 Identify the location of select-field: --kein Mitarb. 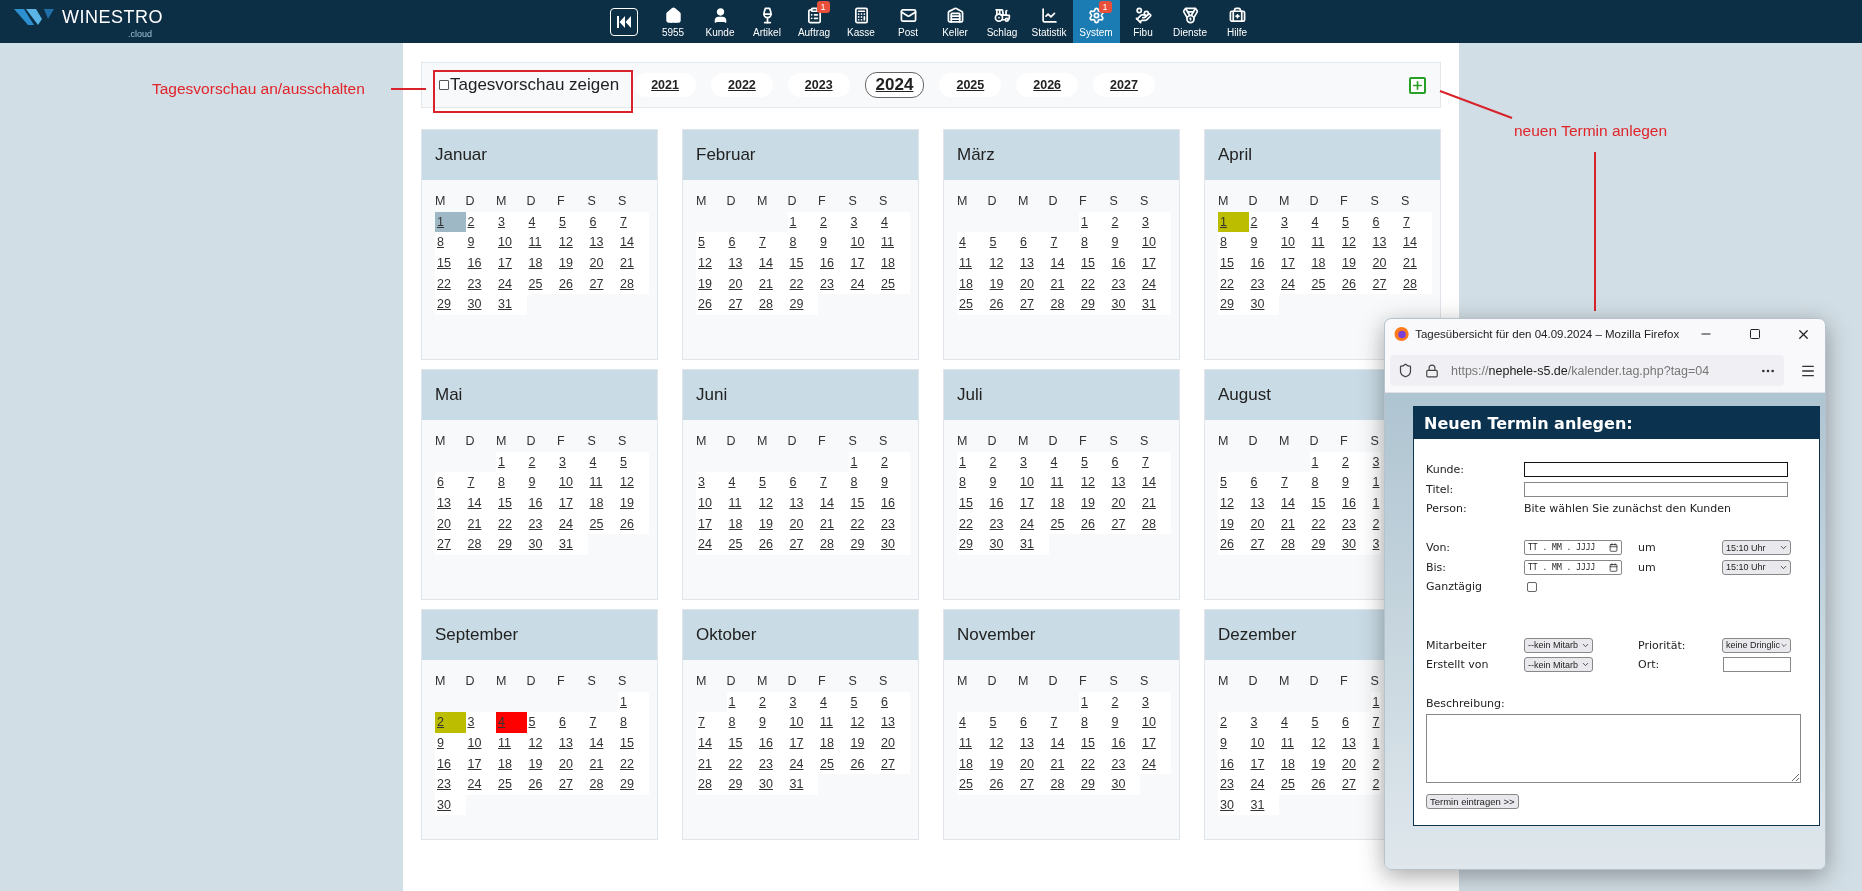
(1558, 665).